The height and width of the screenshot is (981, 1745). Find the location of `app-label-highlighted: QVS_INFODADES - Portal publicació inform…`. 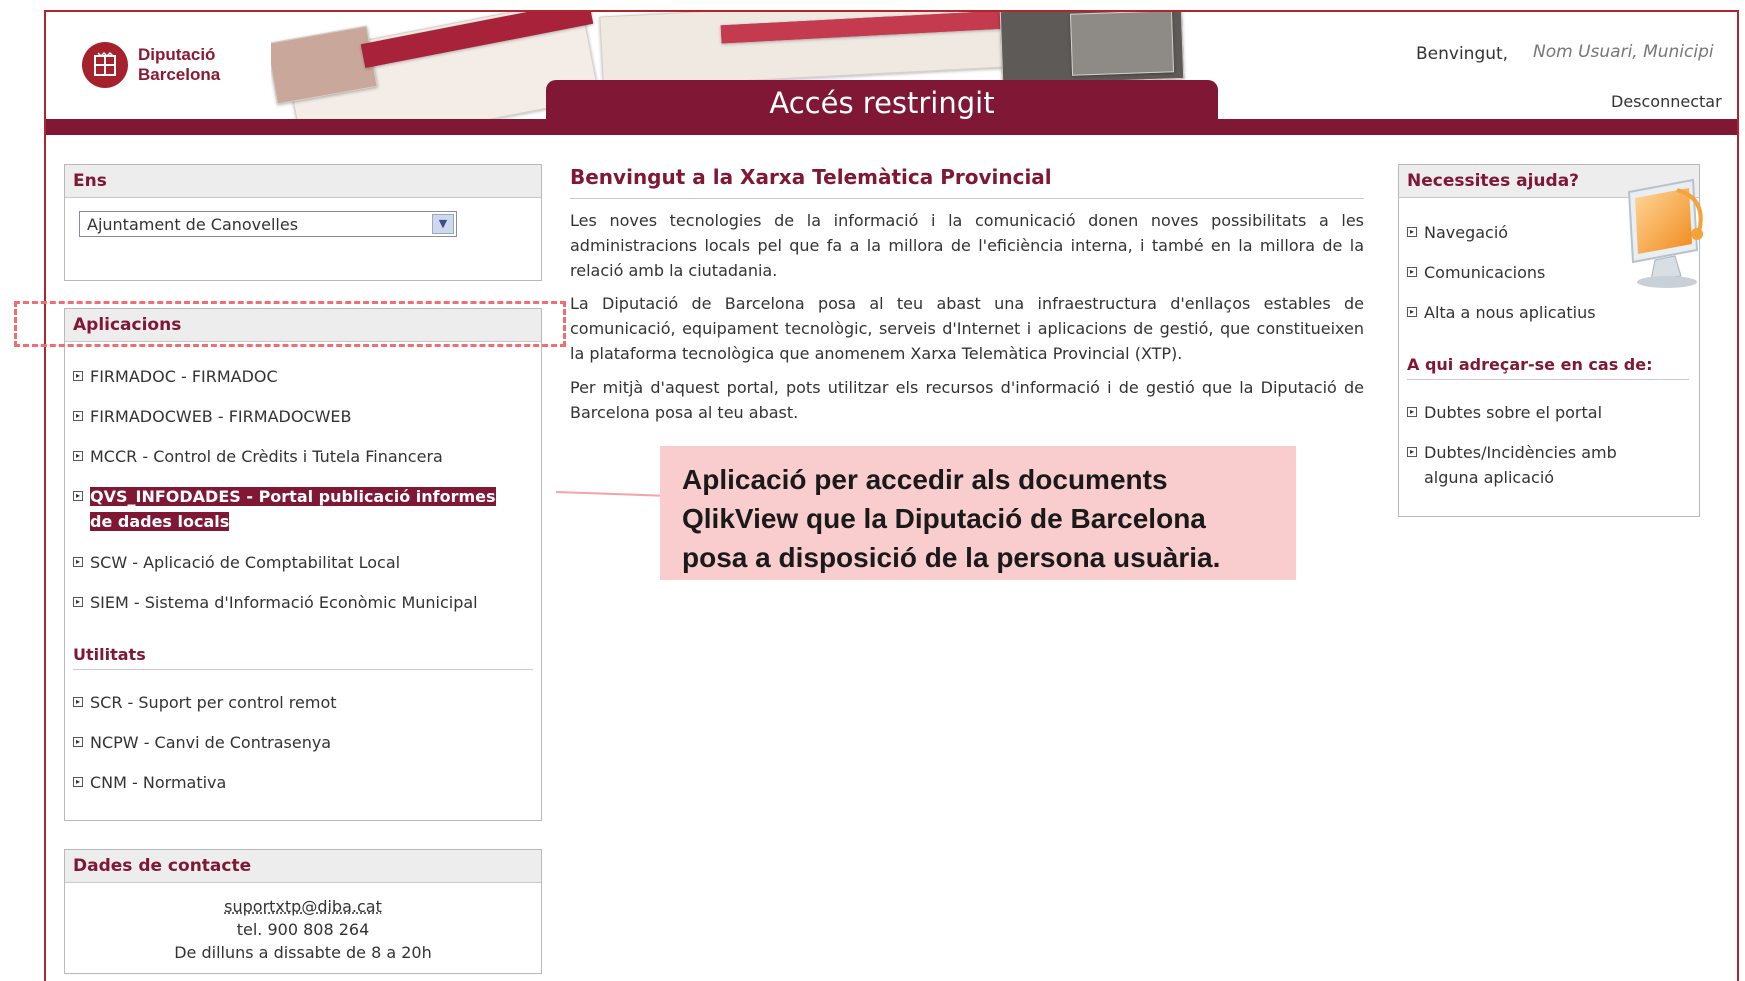

app-label-highlighted: QVS_INFODADES - Portal publicació inform… is located at coordinates (293, 496).